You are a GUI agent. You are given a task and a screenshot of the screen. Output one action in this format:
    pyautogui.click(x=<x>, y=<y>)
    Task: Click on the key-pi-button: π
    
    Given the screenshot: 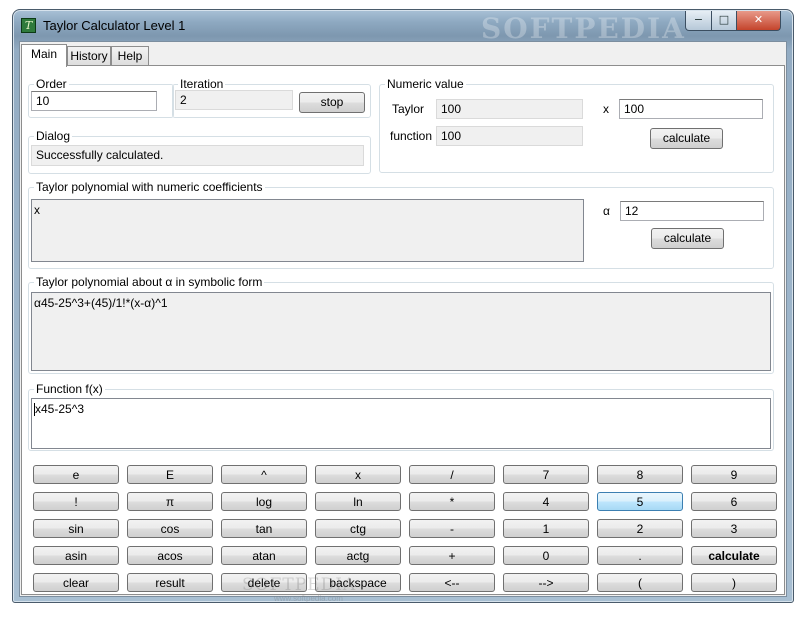 What is the action you would take?
    pyautogui.click(x=170, y=501)
    